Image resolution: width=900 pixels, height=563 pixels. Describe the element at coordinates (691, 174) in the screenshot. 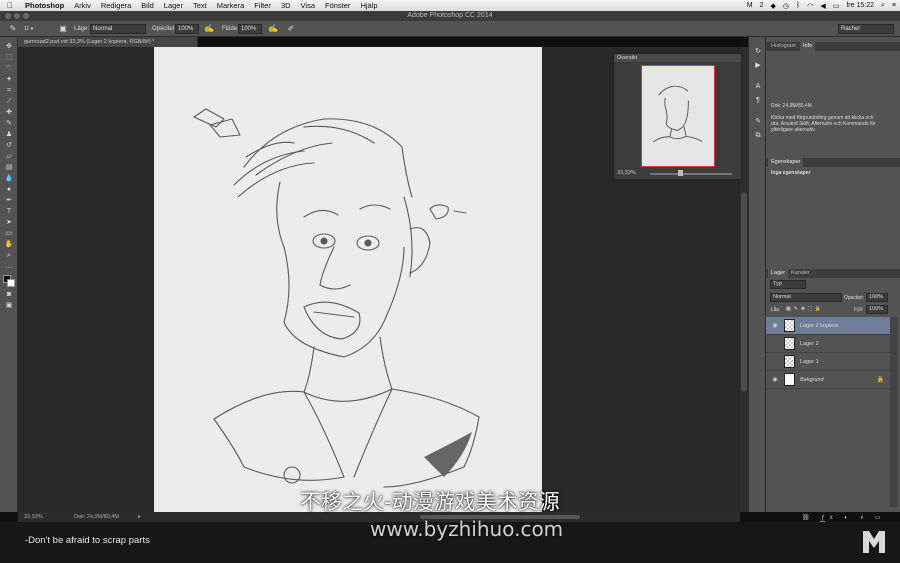

I see `navigator-zoom-slider` at that location.